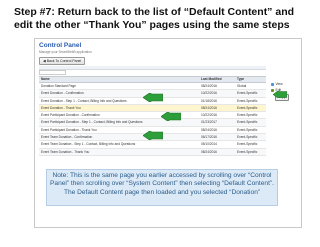 The height and width of the screenshot is (247, 320). I want to click on app-subtitle: Manage your SmartWebB application, so click(65, 52).